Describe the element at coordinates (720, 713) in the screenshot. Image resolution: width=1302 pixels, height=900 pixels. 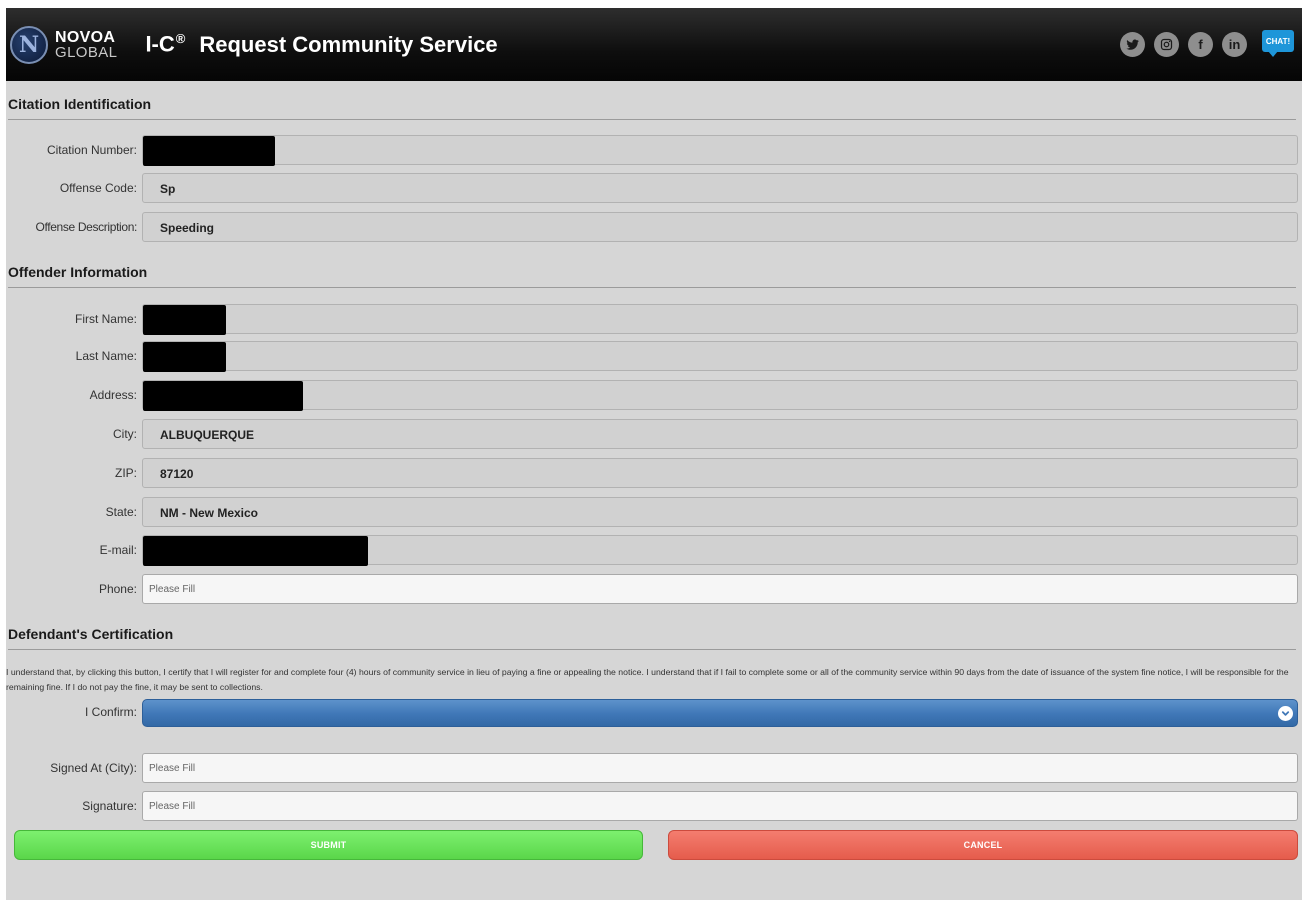
I see `confirm-select` at that location.